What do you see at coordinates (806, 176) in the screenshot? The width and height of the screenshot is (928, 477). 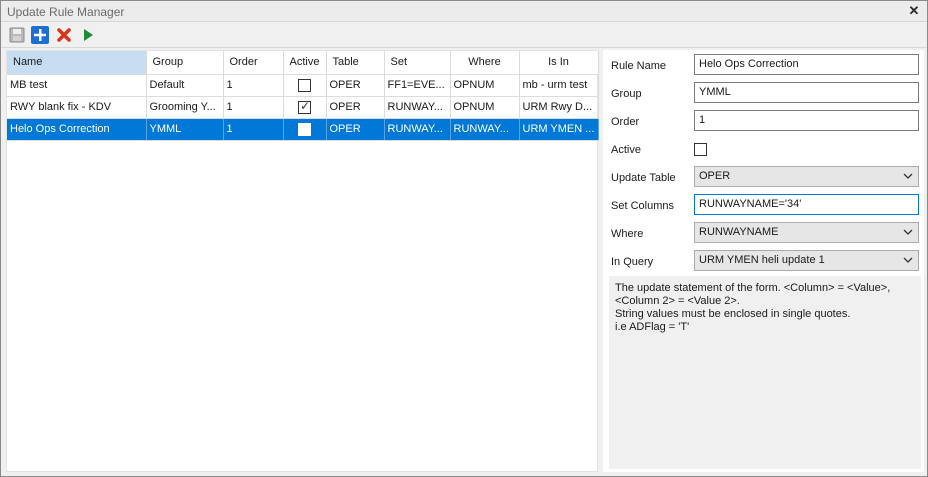 I see `update-table-dropdown: OPER` at bounding box center [806, 176].